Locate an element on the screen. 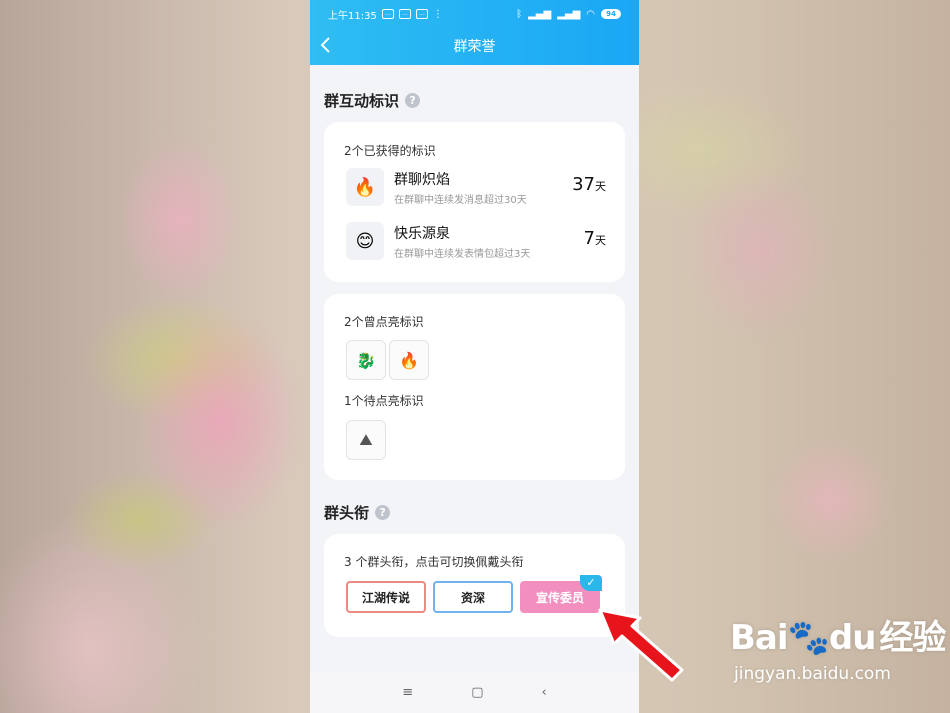  dragon-icon: 🐉 is located at coordinates (366, 360).